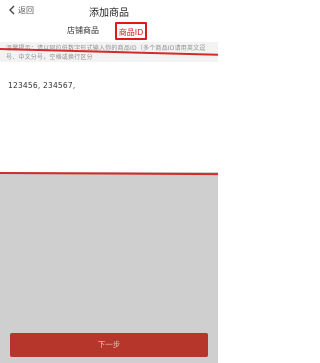 The height and width of the screenshot is (363, 320). What do you see at coordinates (41, 85) in the screenshot?
I see `product-id-input: 123456, 234567,` at bounding box center [41, 85].